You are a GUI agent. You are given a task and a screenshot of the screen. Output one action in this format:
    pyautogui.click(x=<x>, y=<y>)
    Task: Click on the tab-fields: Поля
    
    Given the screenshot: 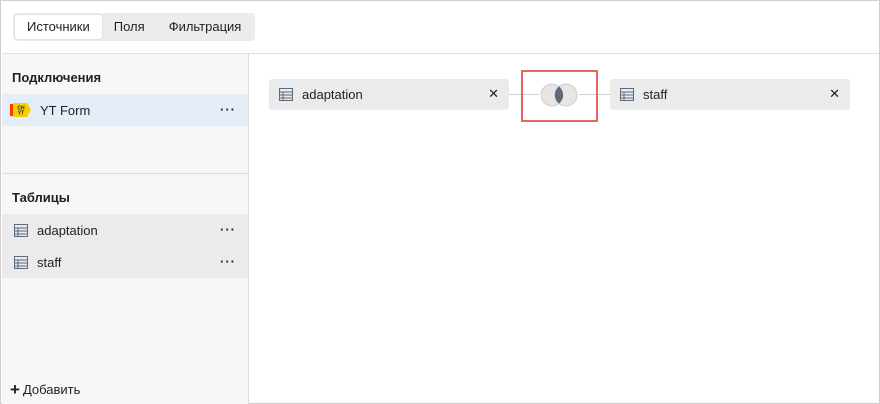 What is the action you would take?
    pyautogui.click(x=129, y=27)
    